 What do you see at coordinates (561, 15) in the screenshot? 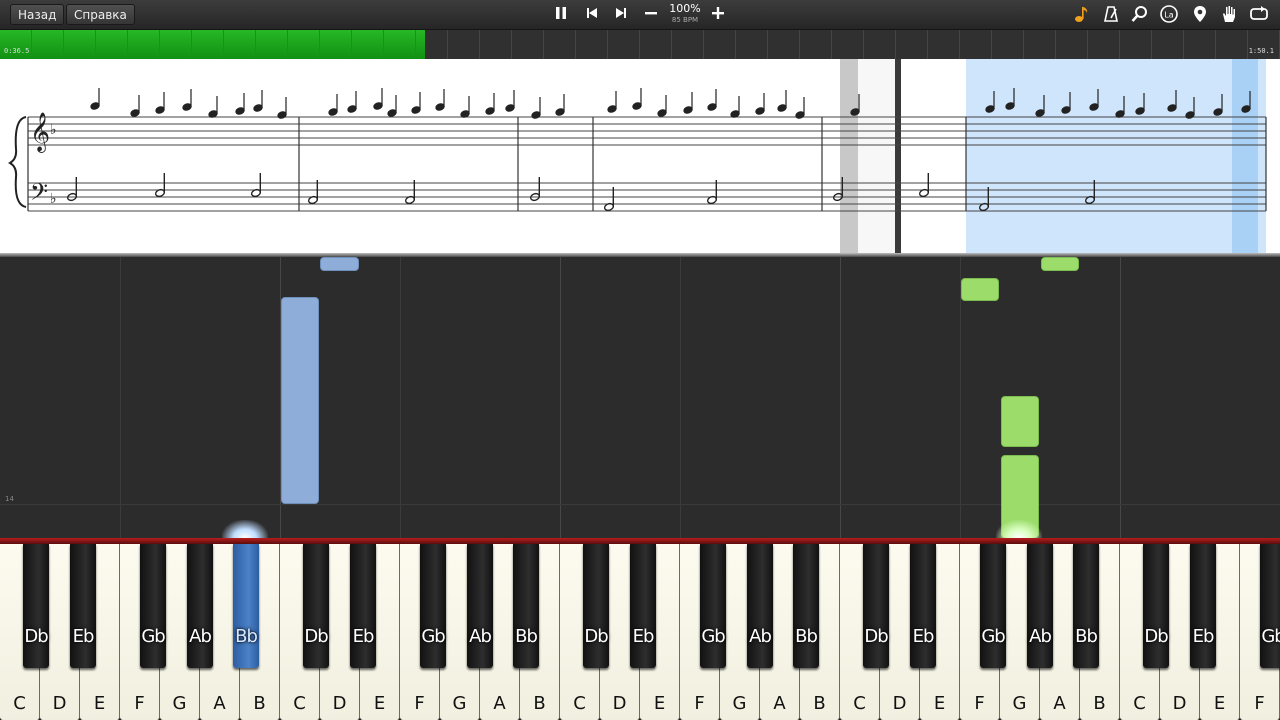
I see `pause-icon` at bounding box center [561, 15].